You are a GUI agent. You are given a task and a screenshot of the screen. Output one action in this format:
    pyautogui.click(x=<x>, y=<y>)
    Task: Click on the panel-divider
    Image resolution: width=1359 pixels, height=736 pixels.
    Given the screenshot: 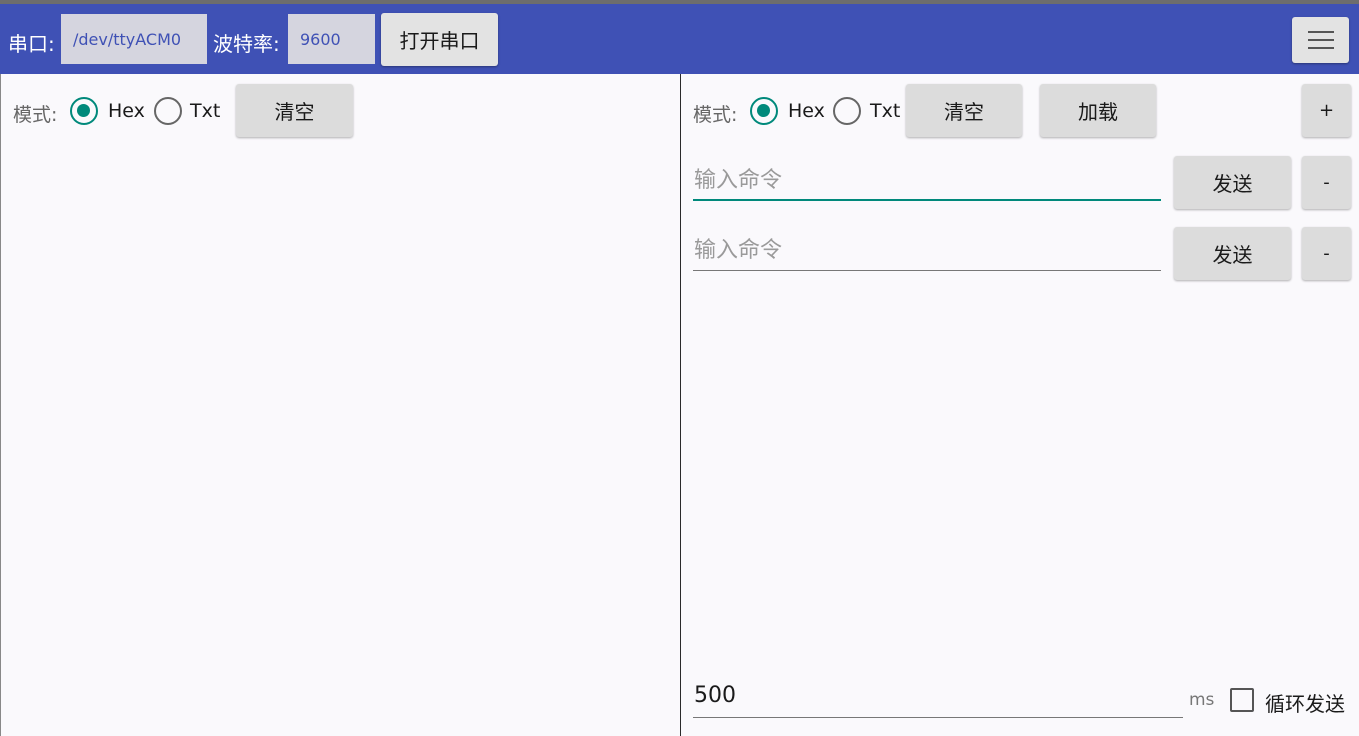 What is the action you would take?
    pyautogui.click(x=680, y=405)
    